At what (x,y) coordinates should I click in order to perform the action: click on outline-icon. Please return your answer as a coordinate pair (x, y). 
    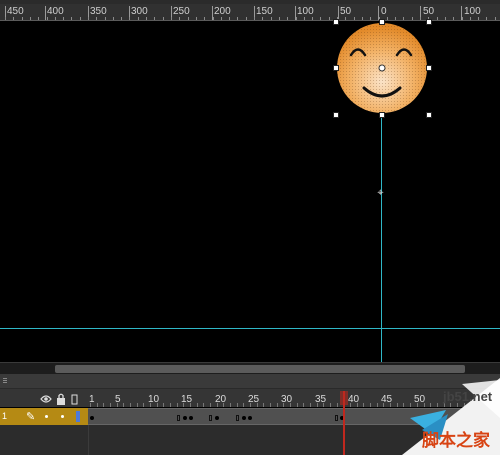
    Looking at the image, I should click on (74, 399).